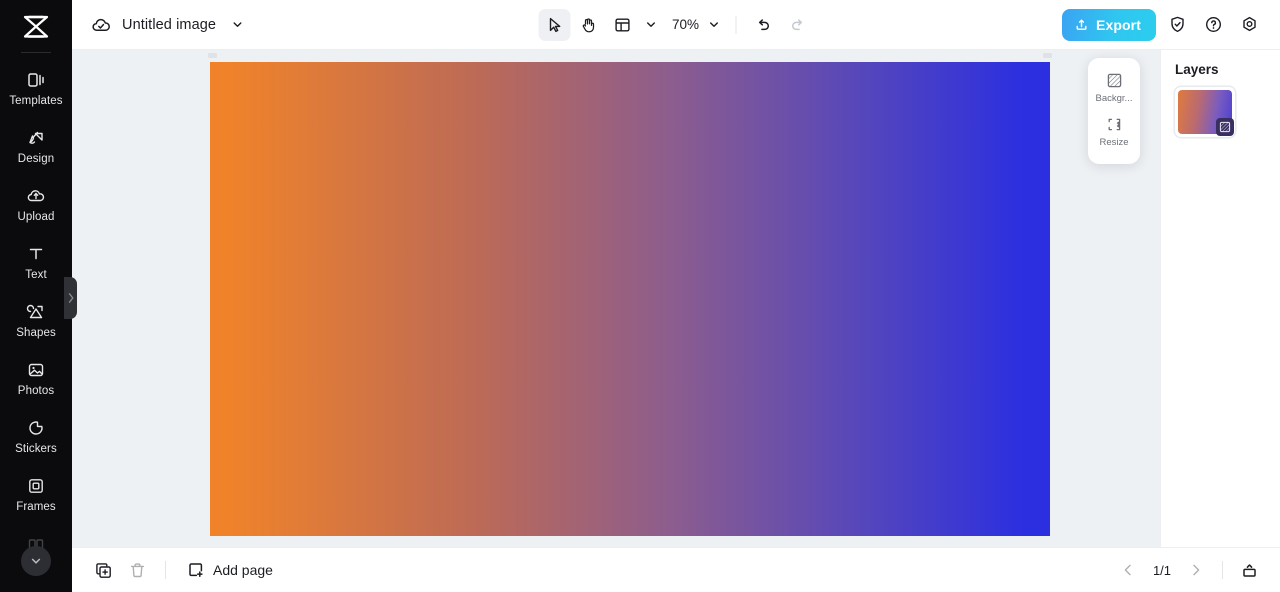 Image resolution: width=1280 pixels, height=592 pixels. I want to click on sidebar-item-label: Text, so click(36, 274).